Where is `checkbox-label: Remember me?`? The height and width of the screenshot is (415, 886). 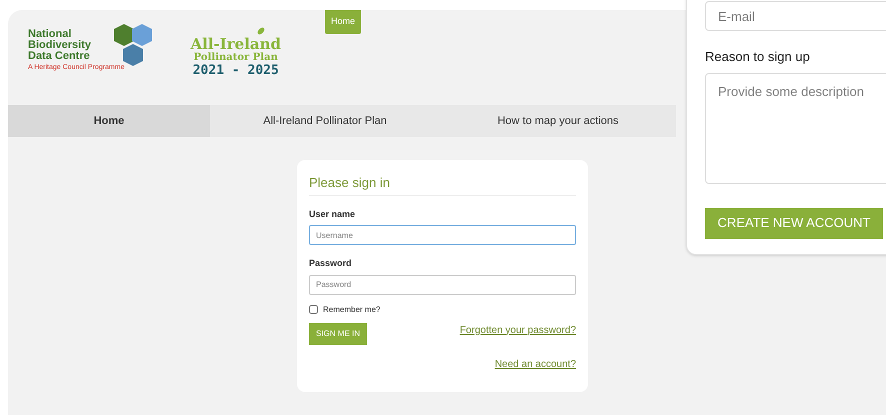
checkbox-label: Remember me? is located at coordinates (351, 310).